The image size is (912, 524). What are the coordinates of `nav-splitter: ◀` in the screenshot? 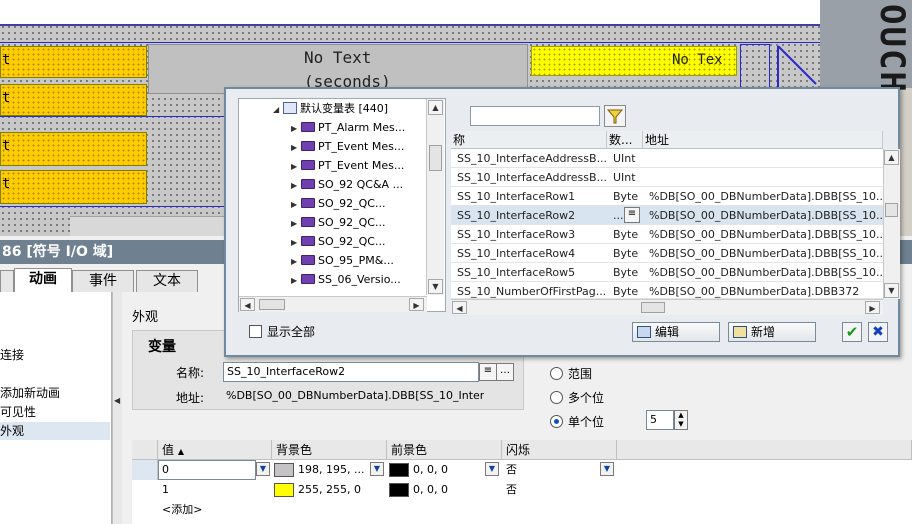 It's located at (117, 408).